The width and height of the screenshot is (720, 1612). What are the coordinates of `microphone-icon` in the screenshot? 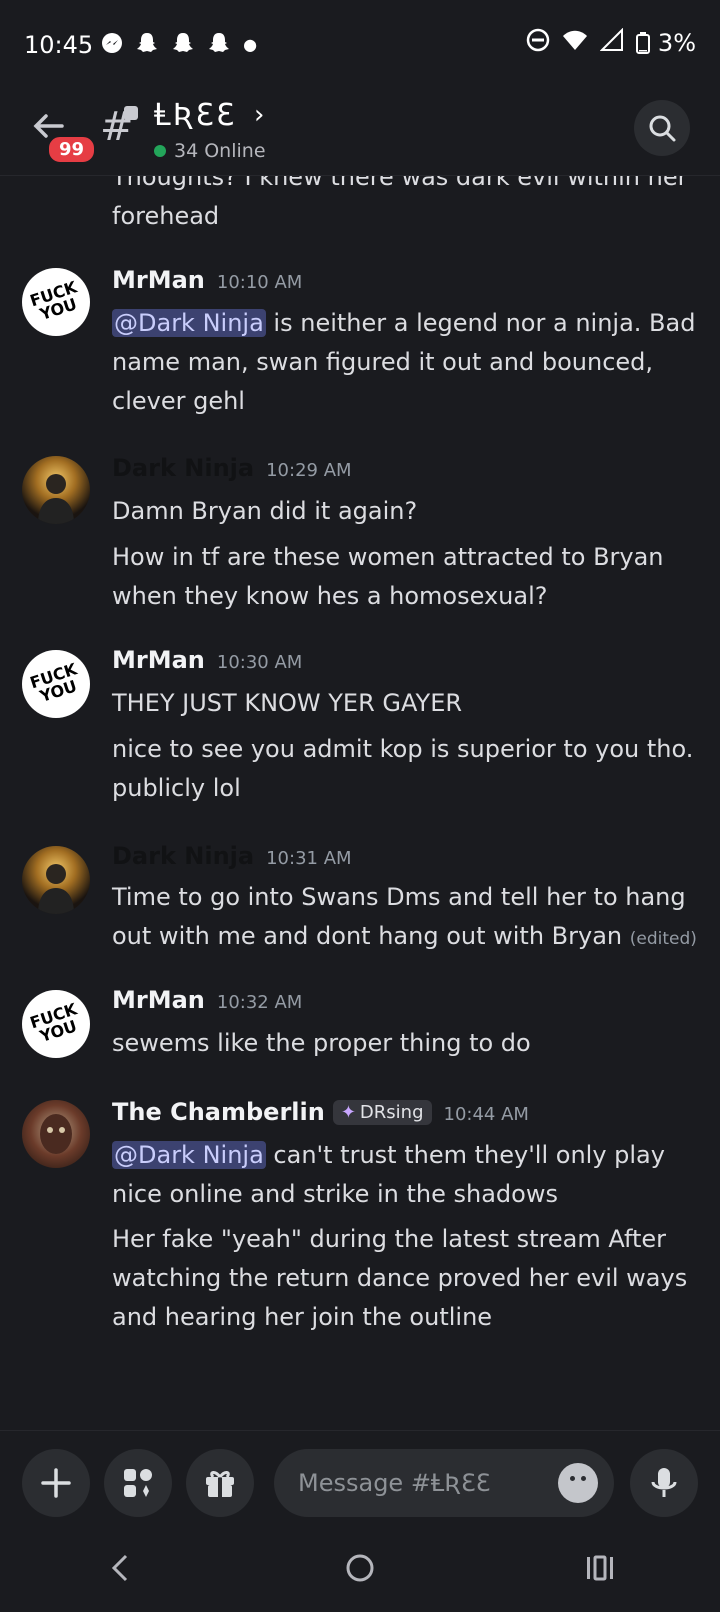 It's located at (664, 1482).